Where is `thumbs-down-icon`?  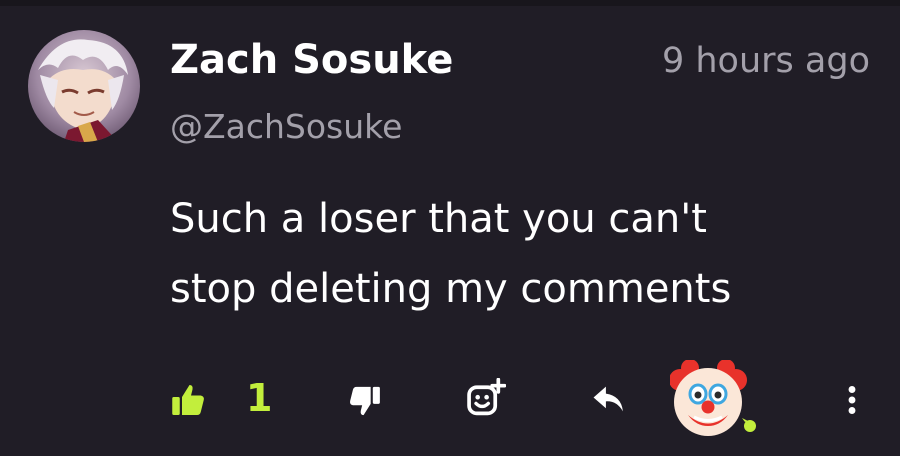 thumbs-down-icon is located at coordinates (365, 401).